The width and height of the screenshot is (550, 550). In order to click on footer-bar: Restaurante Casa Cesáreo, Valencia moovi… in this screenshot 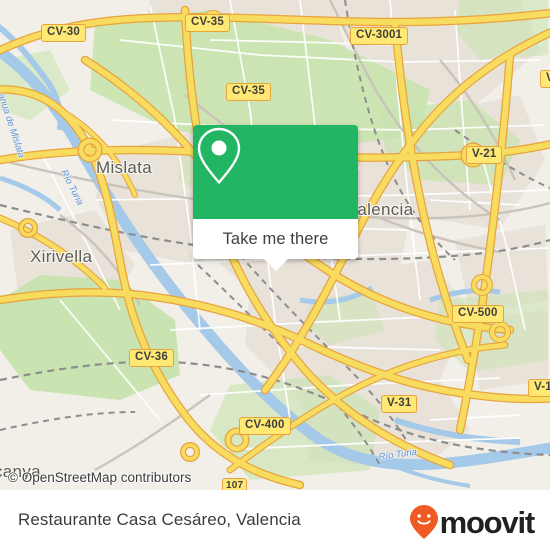, I will do `click(275, 520)`.